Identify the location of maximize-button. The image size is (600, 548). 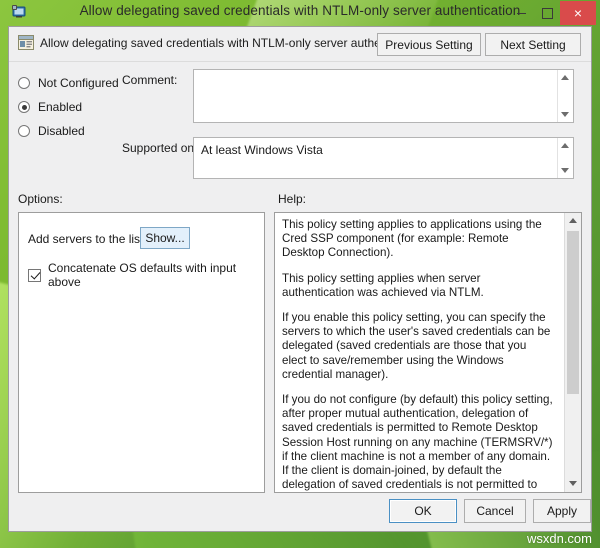
(547, 13).